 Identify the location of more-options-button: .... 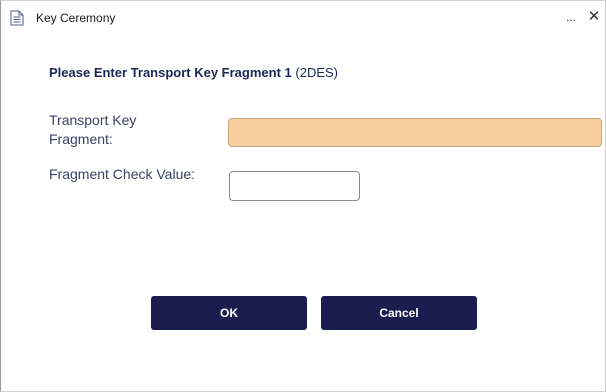
(571, 17).